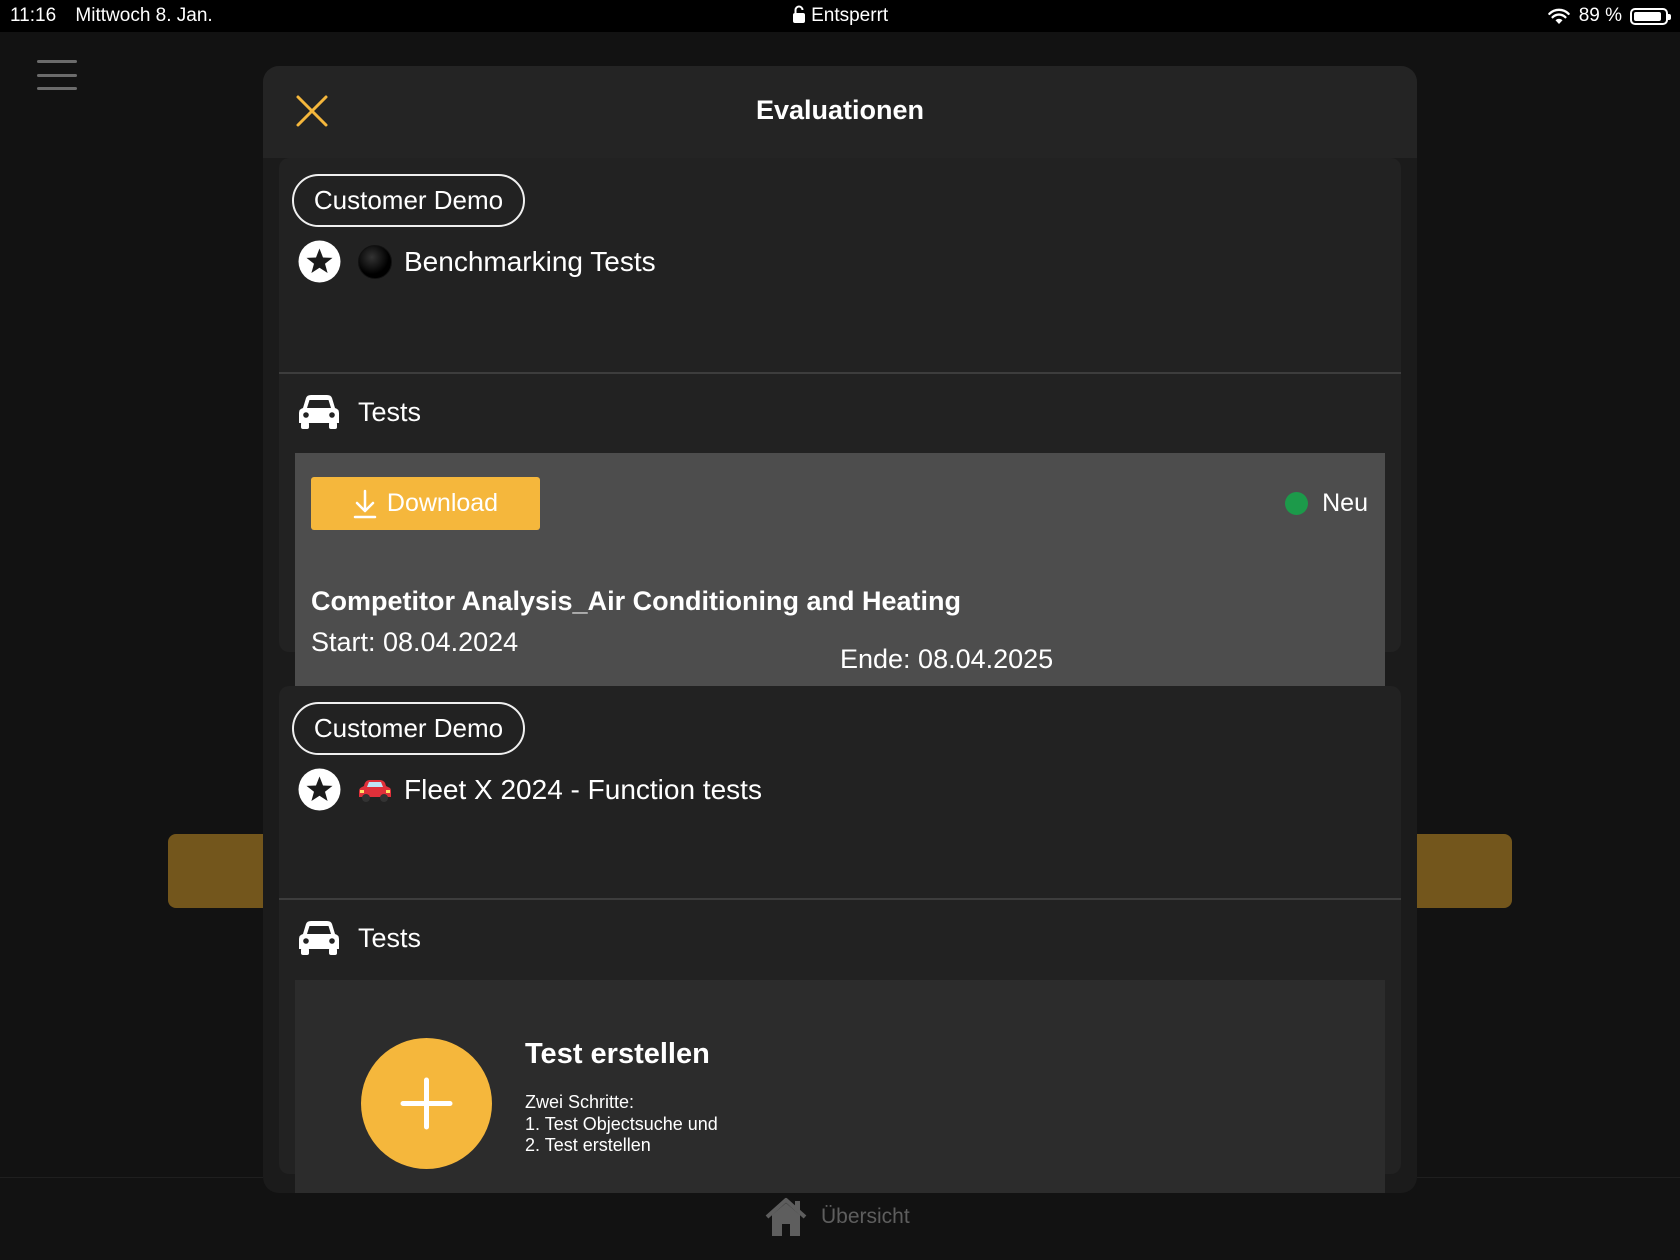 The width and height of the screenshot is (1680, 1260). I want to click on battery-icon, so click(1650, 16).